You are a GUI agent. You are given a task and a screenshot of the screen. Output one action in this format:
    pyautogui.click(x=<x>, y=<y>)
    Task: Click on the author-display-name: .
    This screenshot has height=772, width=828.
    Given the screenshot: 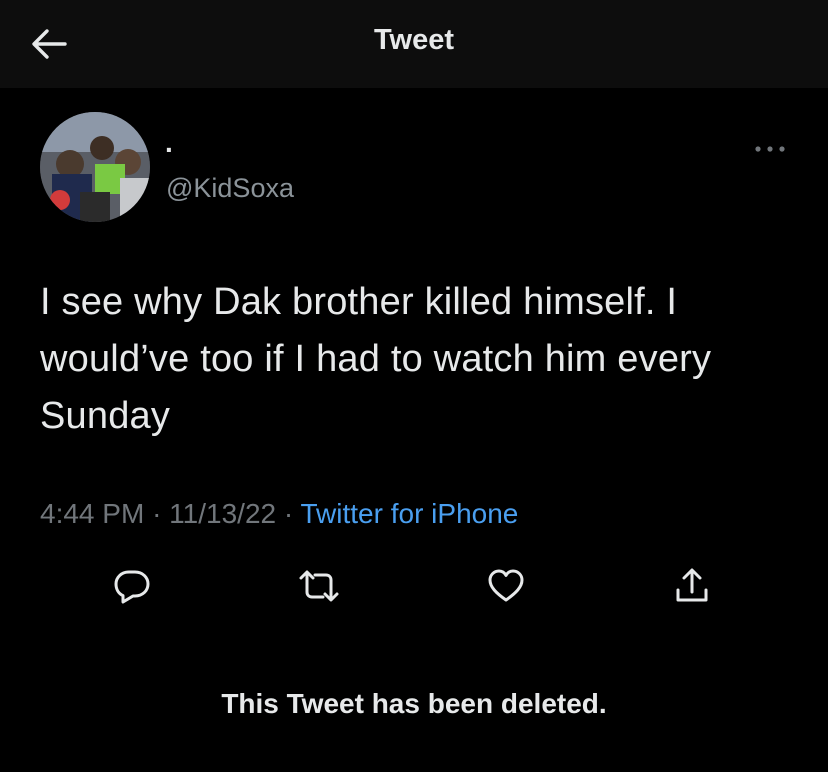 What is the action you would take?
    pyautogui.click(x=169, y=143)
    